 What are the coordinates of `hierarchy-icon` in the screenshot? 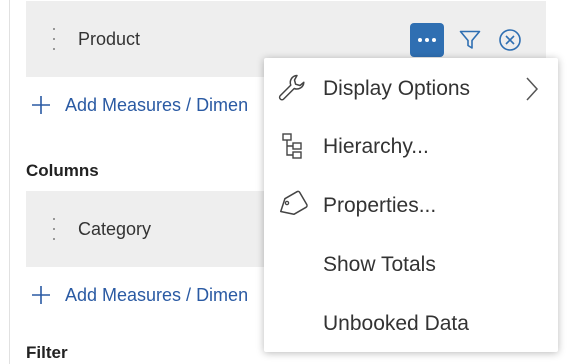 It's located at (292, 146).